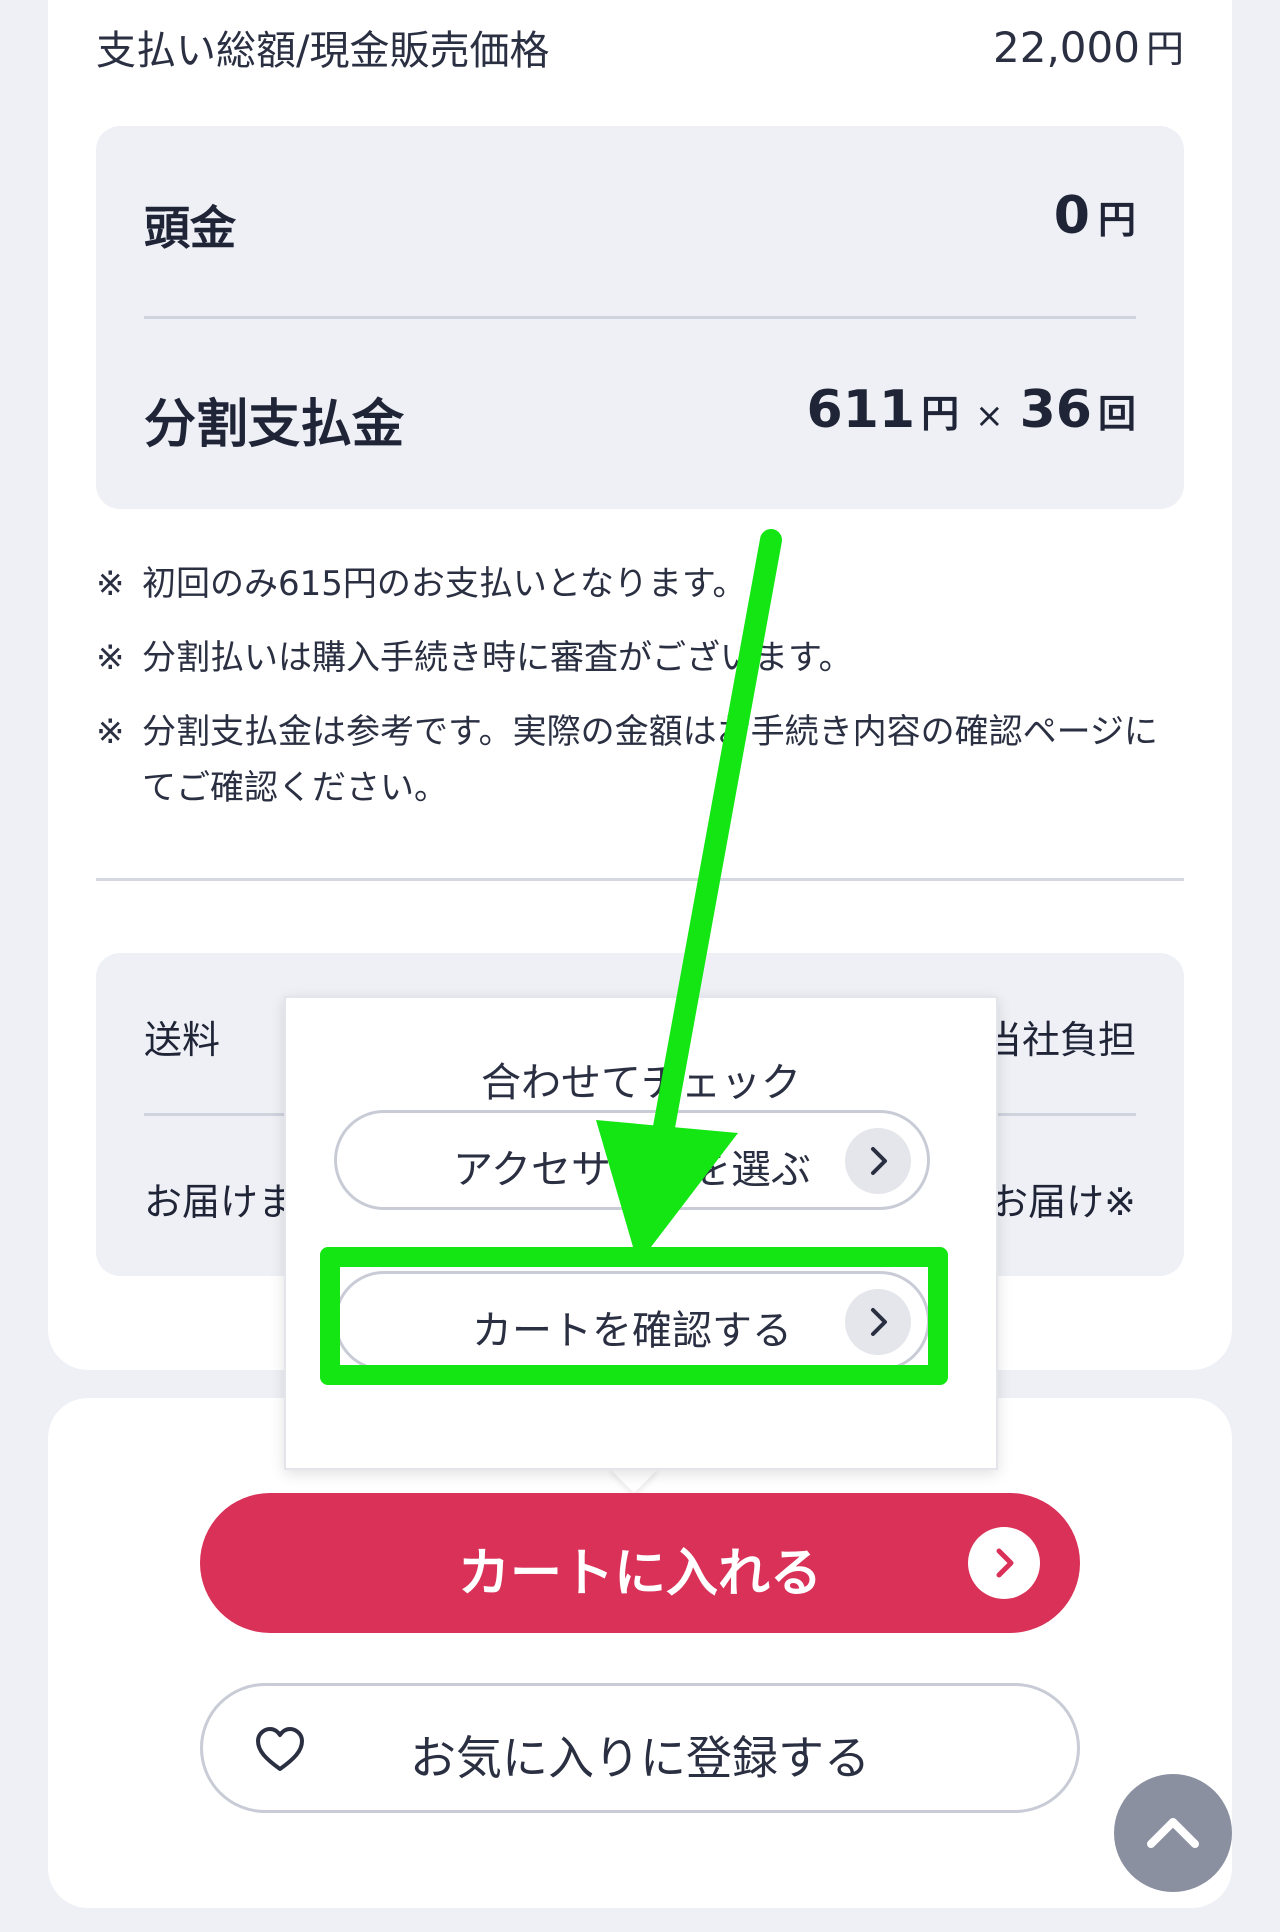  I want to click on payment-divider, so click(640, 317).